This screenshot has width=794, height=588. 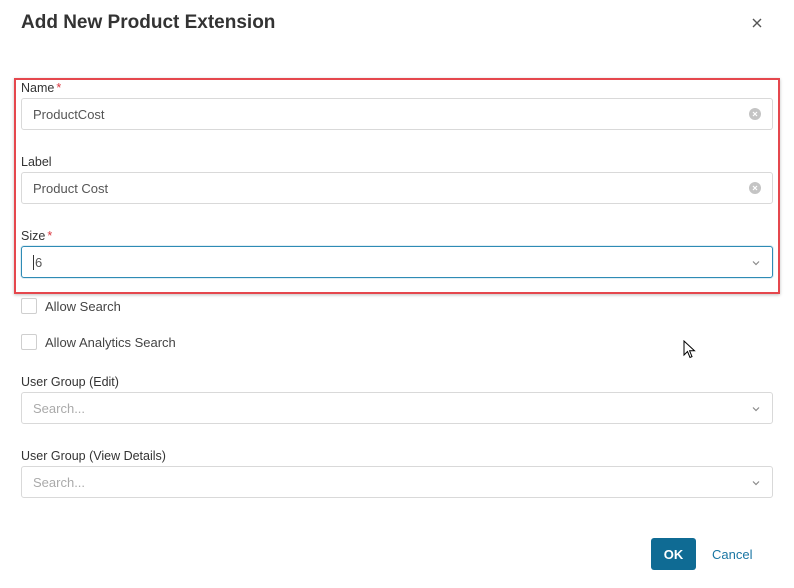 I want to click on allow-search-checkbox-row: Allow Search, so click(x=71, y=306).